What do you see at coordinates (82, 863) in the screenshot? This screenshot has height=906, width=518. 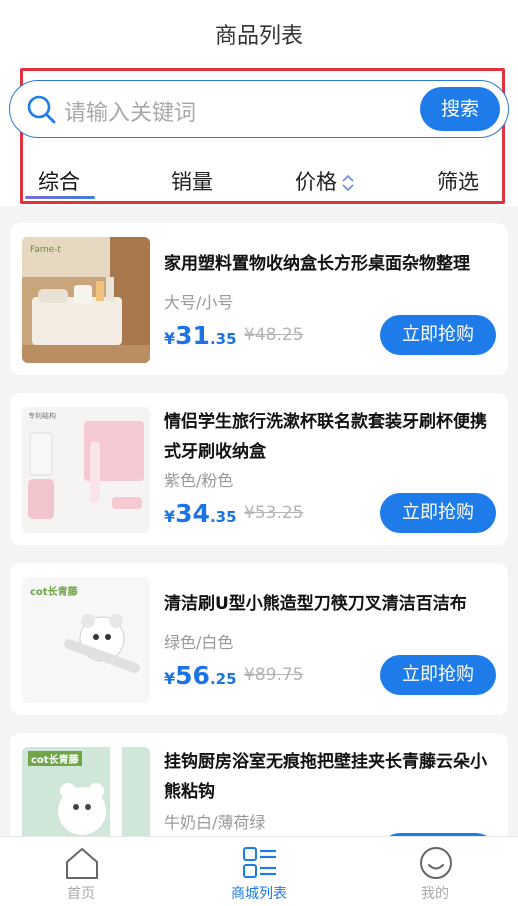 I see `home-icon` at bounding box center [82, 863].